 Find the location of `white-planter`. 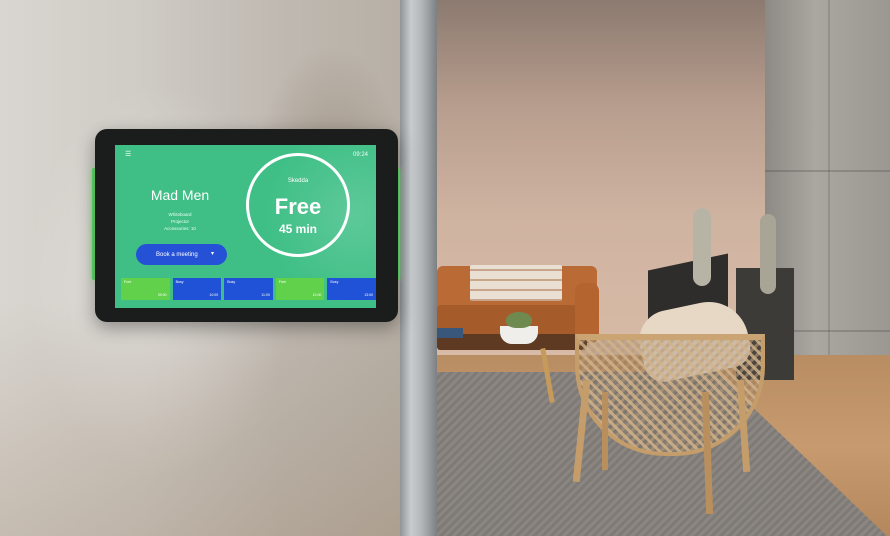

white-planter is located at coordinates (519, 335).